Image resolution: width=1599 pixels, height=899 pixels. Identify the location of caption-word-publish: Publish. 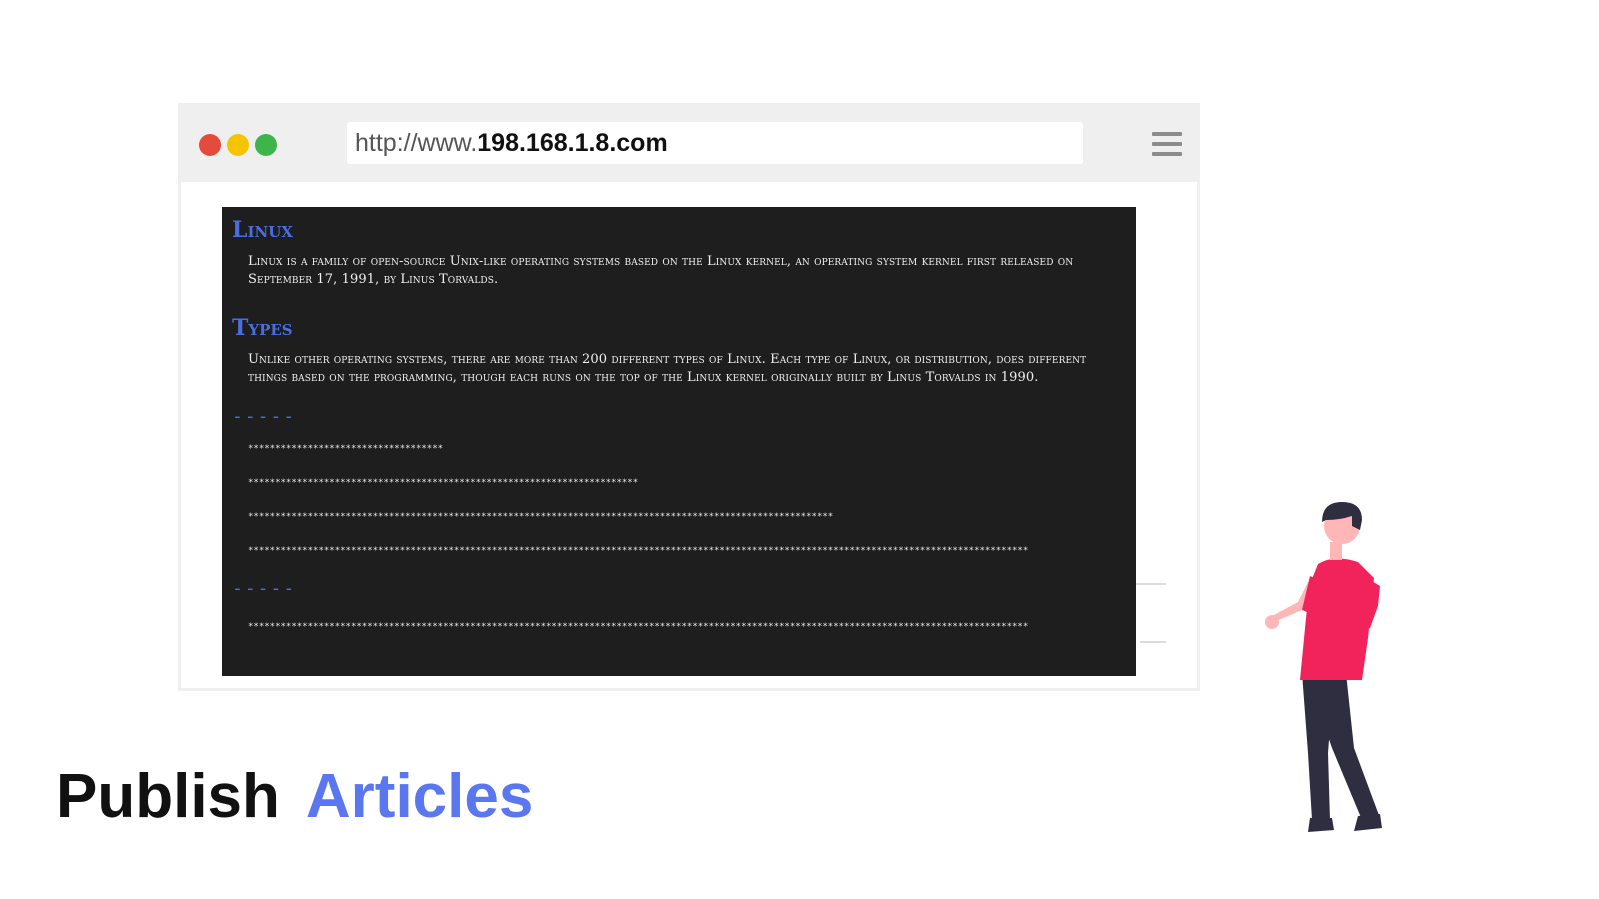
(168, 796).